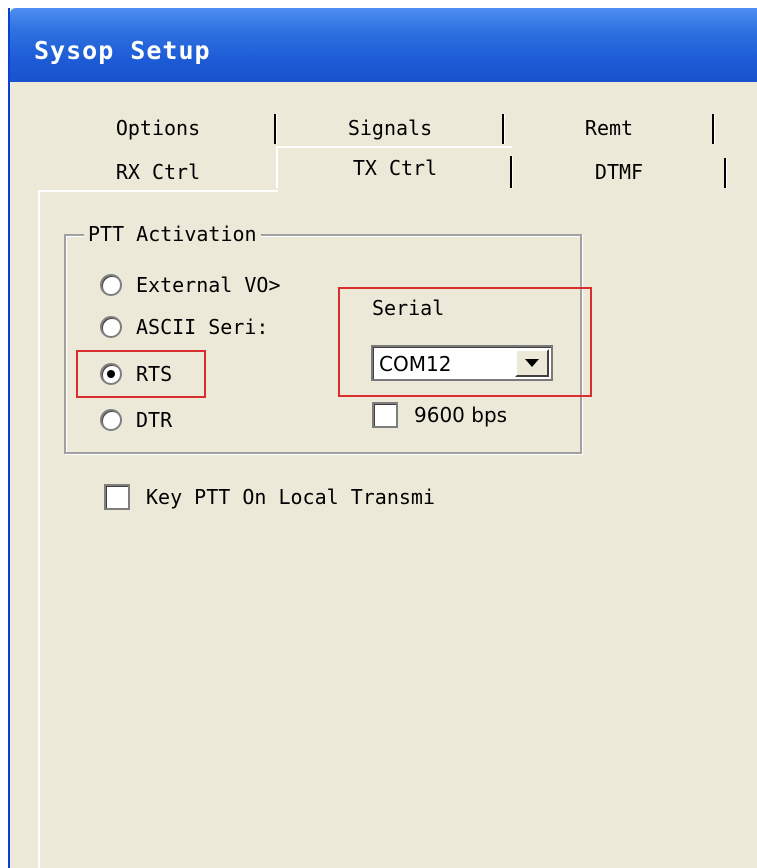  I want to click on key-ptt-checkbox-row: Key PTT On Local Transmi, so click(269, 497).